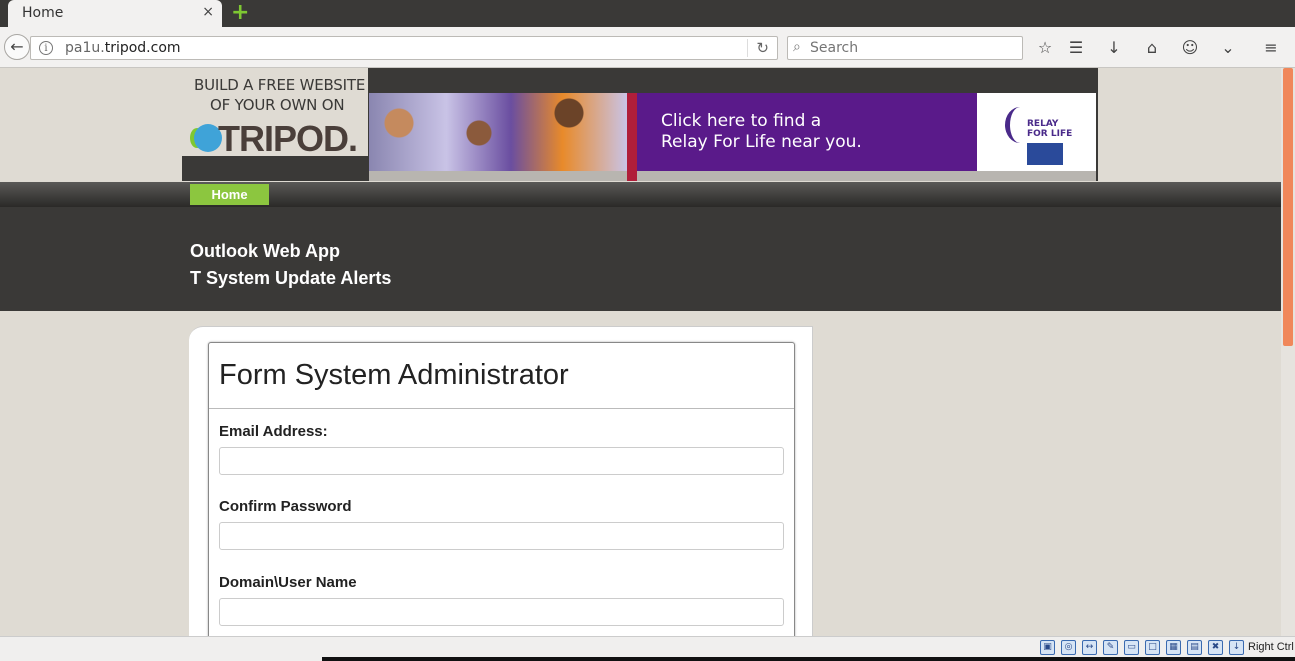 This screenshot has height=661, width=1295. What do you see at coordinates (1152, 48) in the screenshot?
I see `home-icon: ⌂` at bounding box center [1152, 48].